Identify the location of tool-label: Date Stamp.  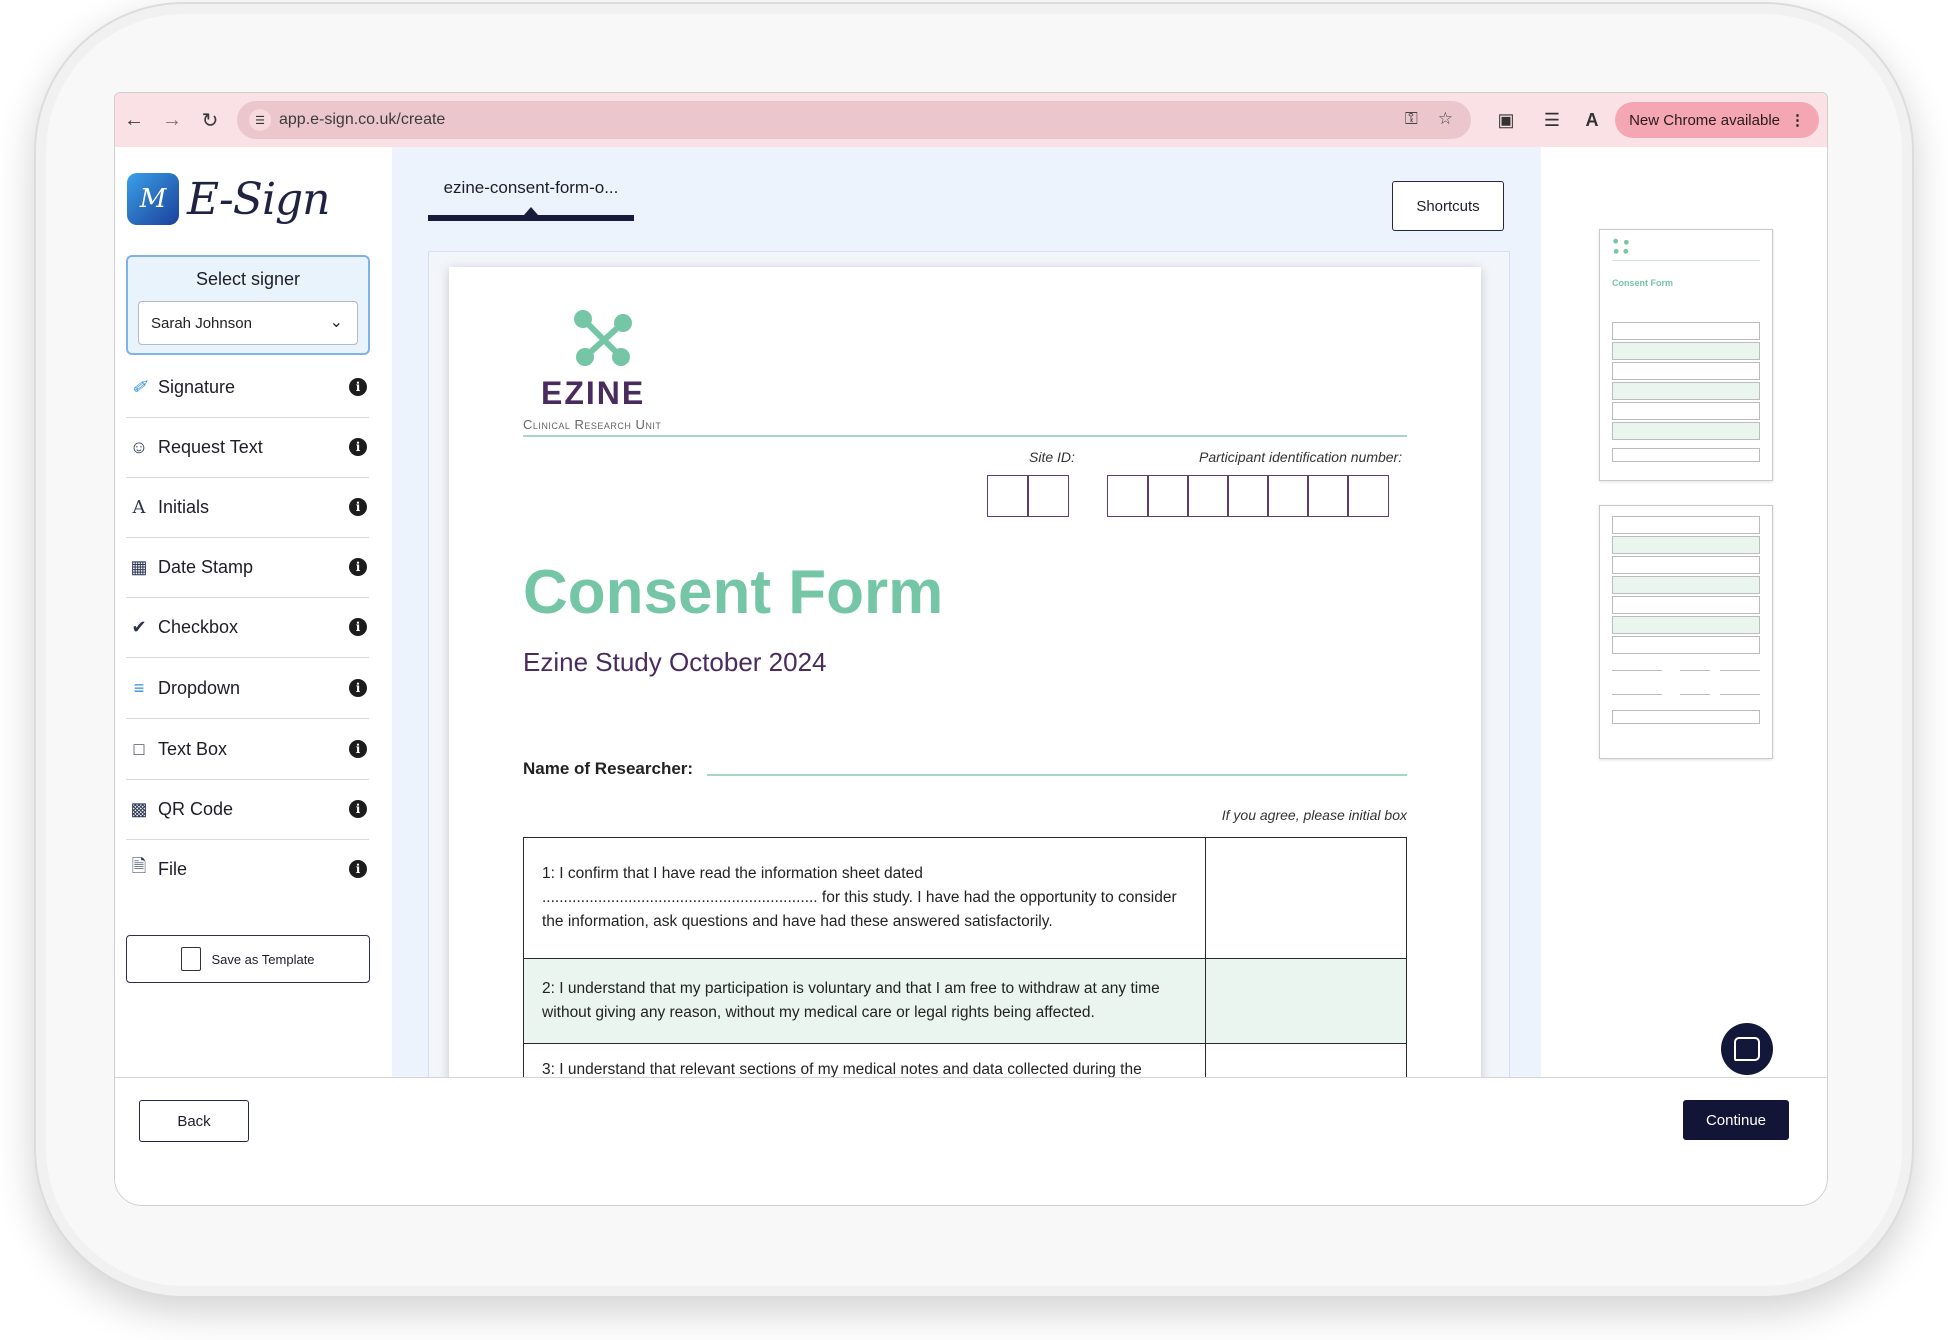
(206, 566).